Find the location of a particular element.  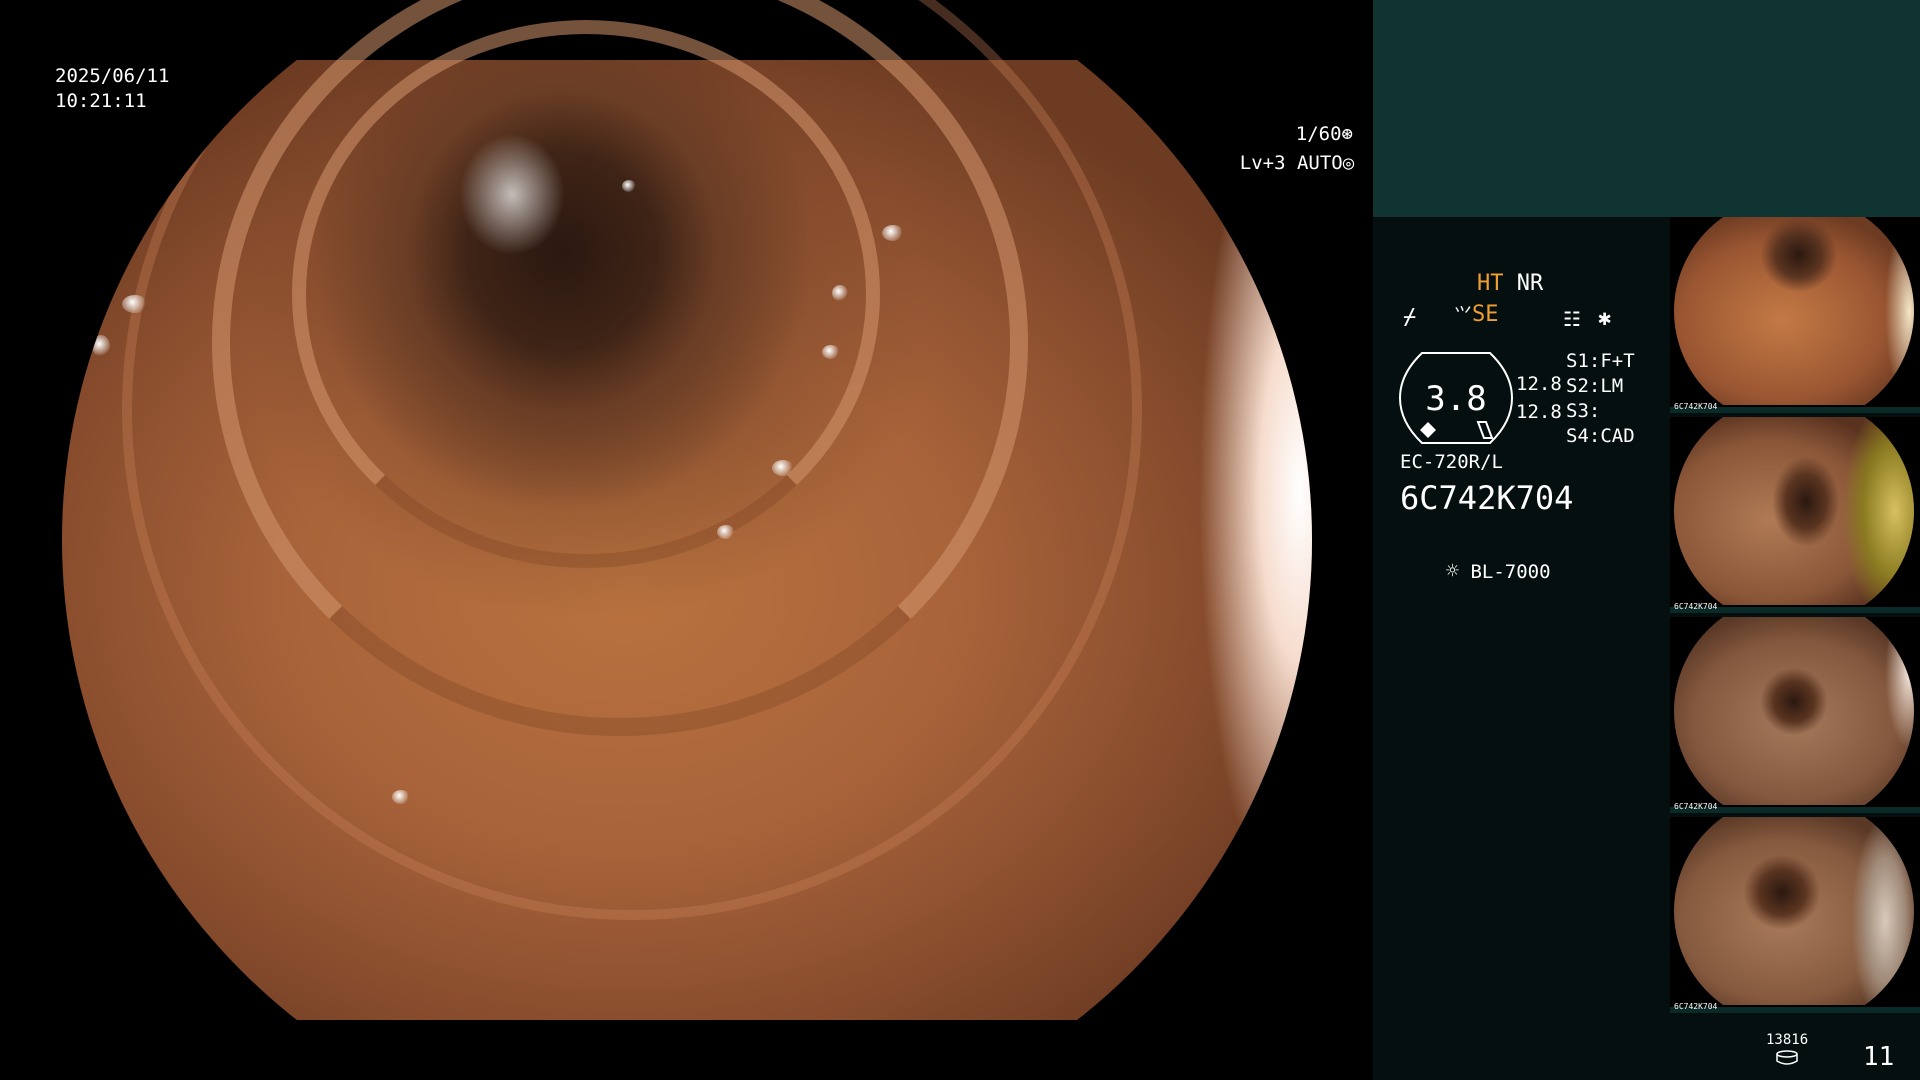

side-value-2: 12.8 is located at coordinates (1539, 412).